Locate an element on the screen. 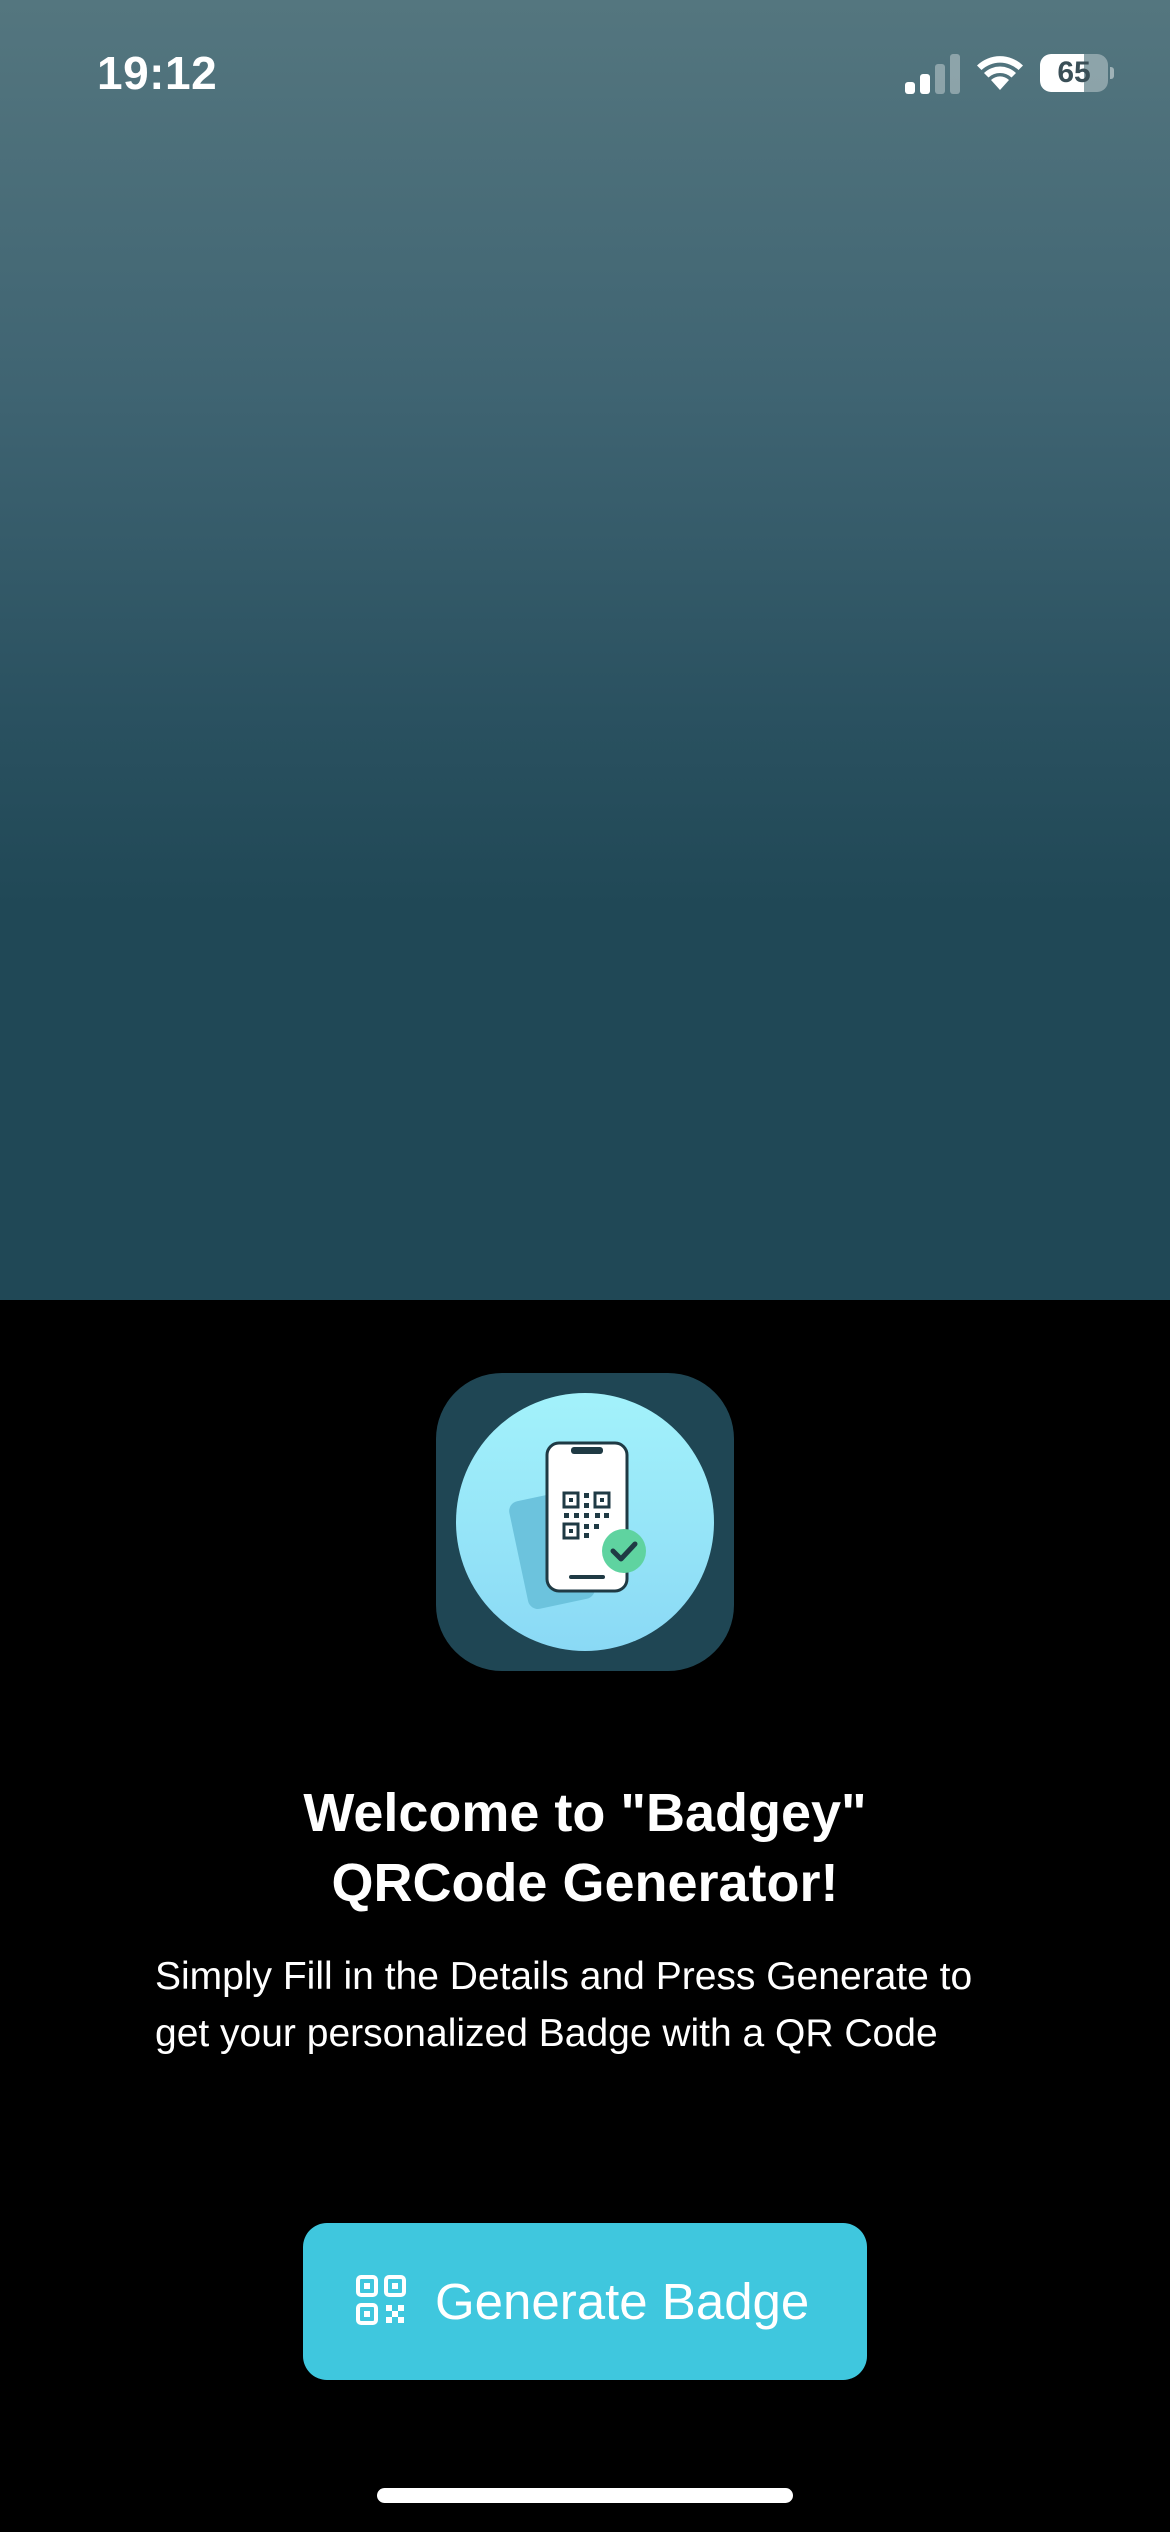 The image size is (1170, 2532). battery-body: 65 is located at coordinates (1074, 73).